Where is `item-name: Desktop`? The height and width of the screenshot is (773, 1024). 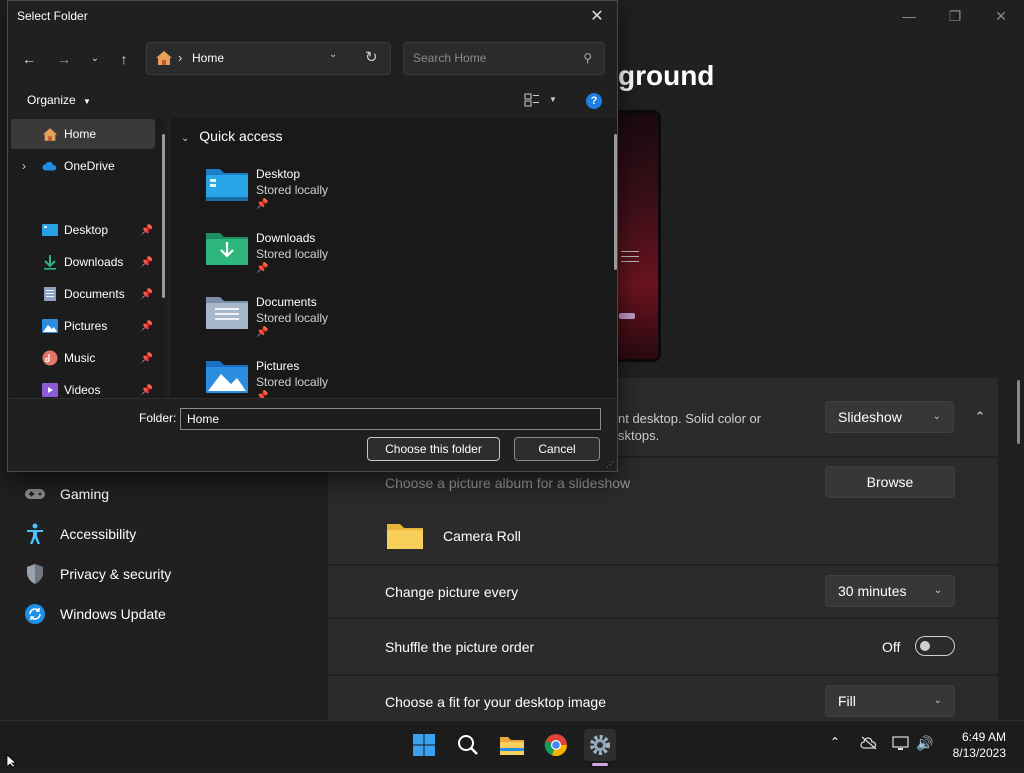 item-name: Desktop is located at coordinates (278, 174).